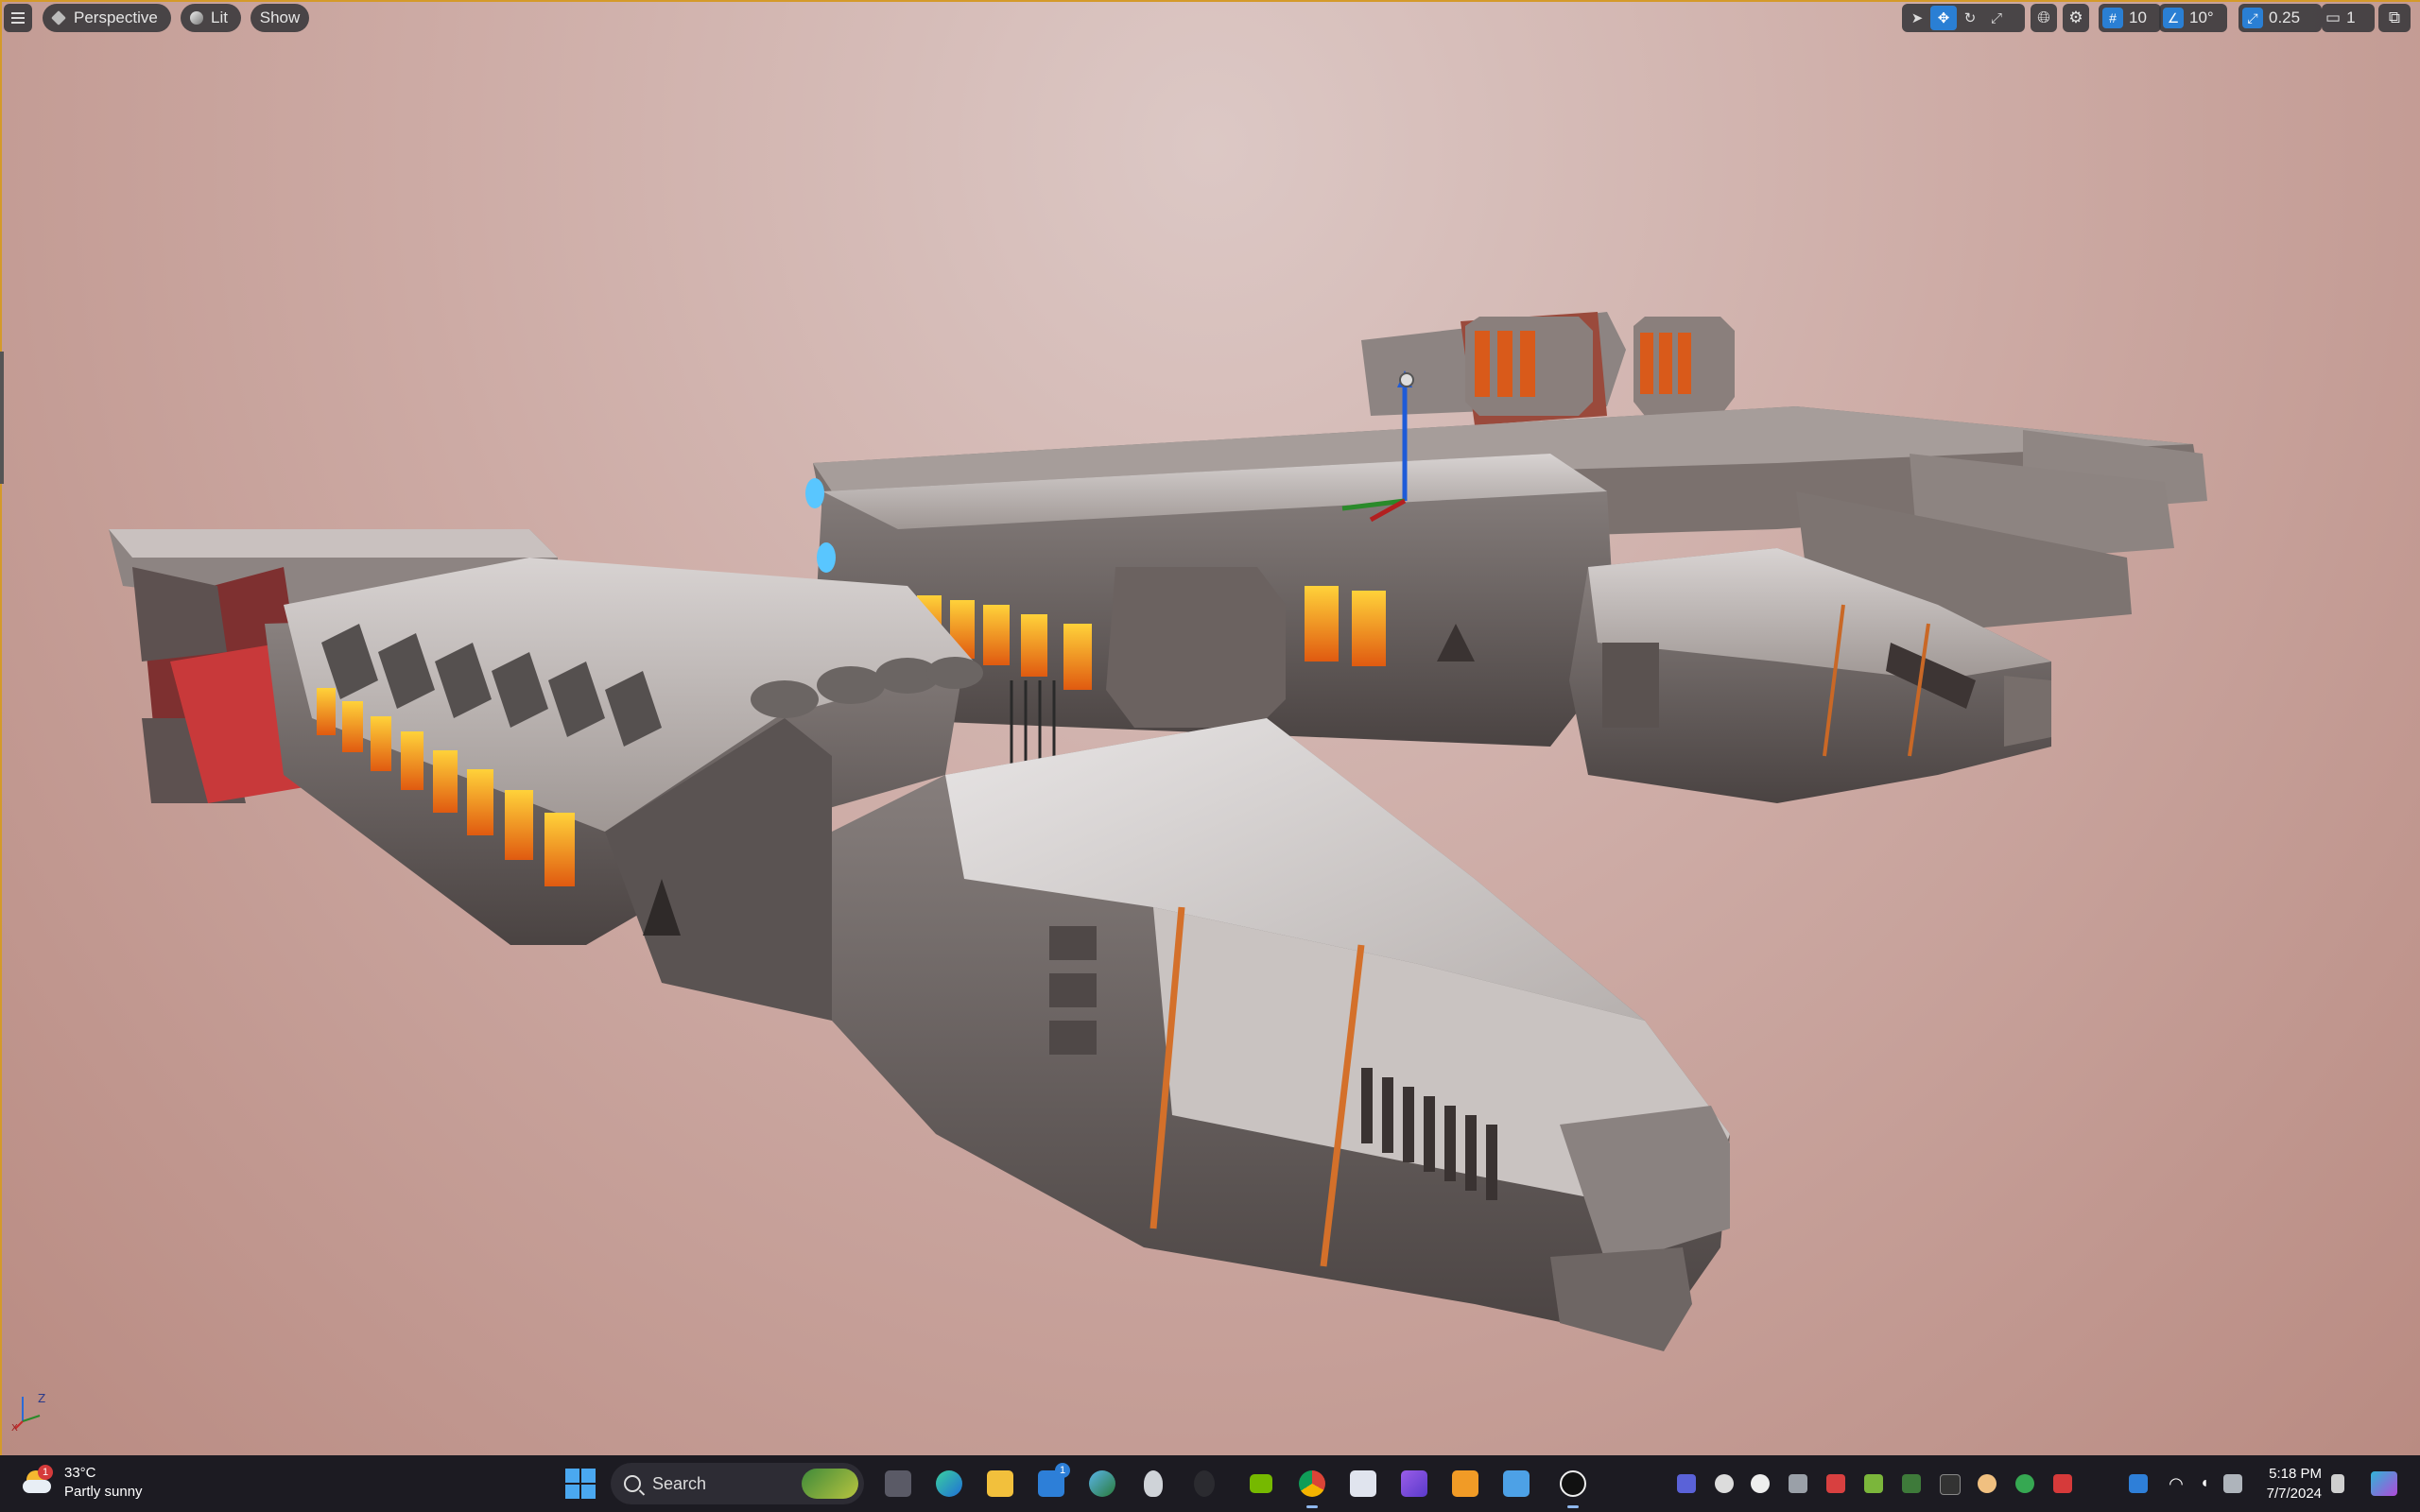 The image size is (2420, 1512). Describe the element at coordinates (14, 1427) in the screenshot. I see `axis-x-label: X` at that location.